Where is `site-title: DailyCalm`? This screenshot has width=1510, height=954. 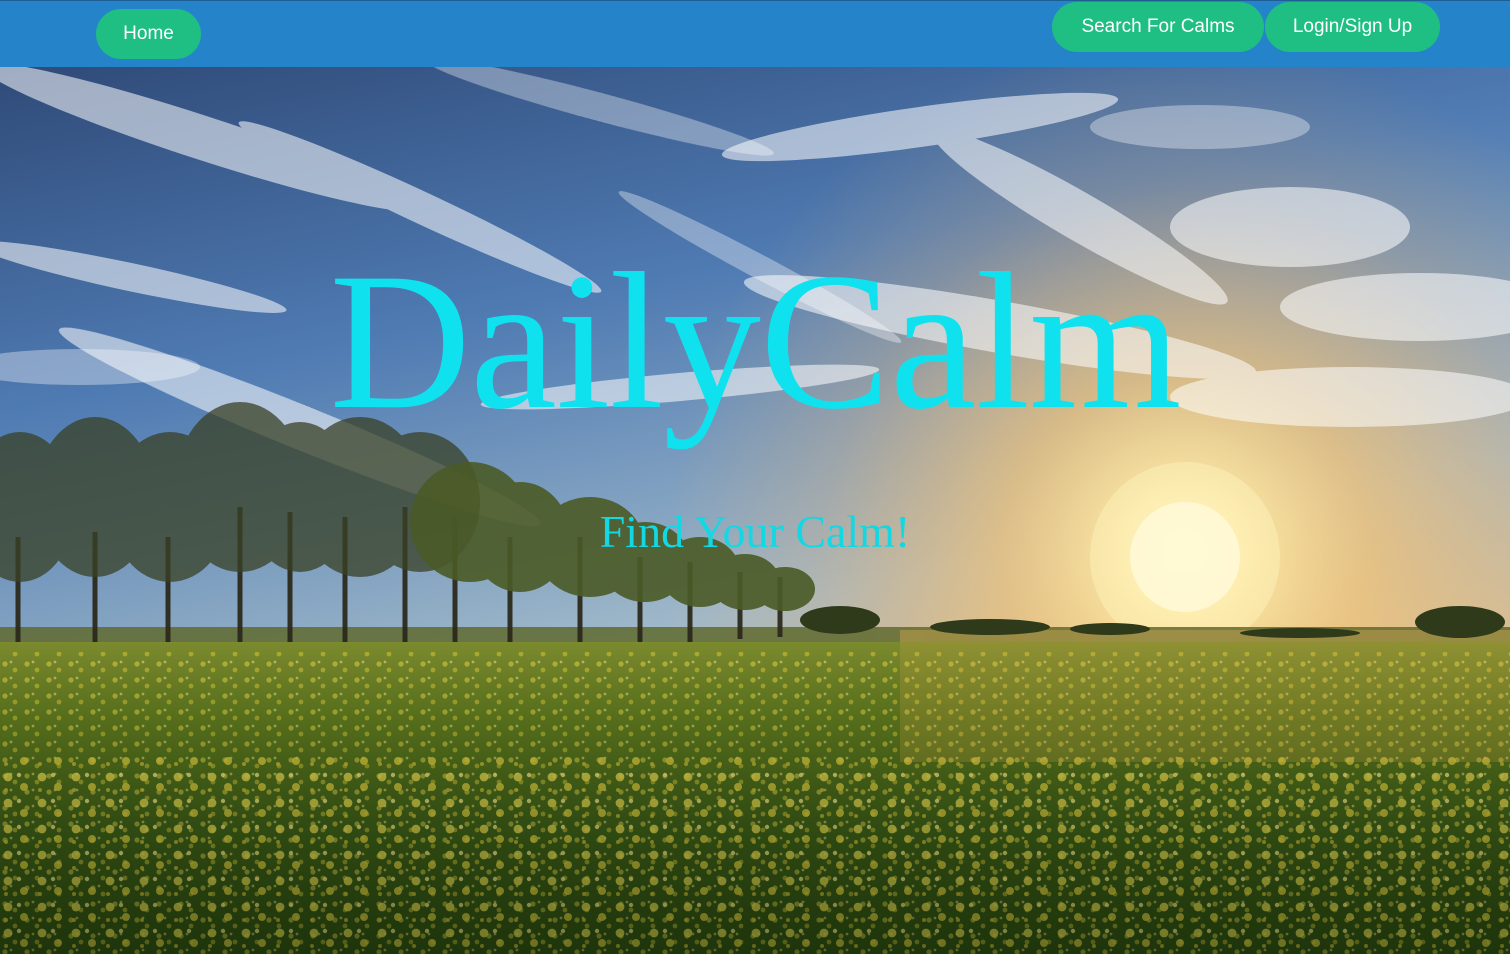 site-title: DailyCalm is located at coordinates (755, 341).